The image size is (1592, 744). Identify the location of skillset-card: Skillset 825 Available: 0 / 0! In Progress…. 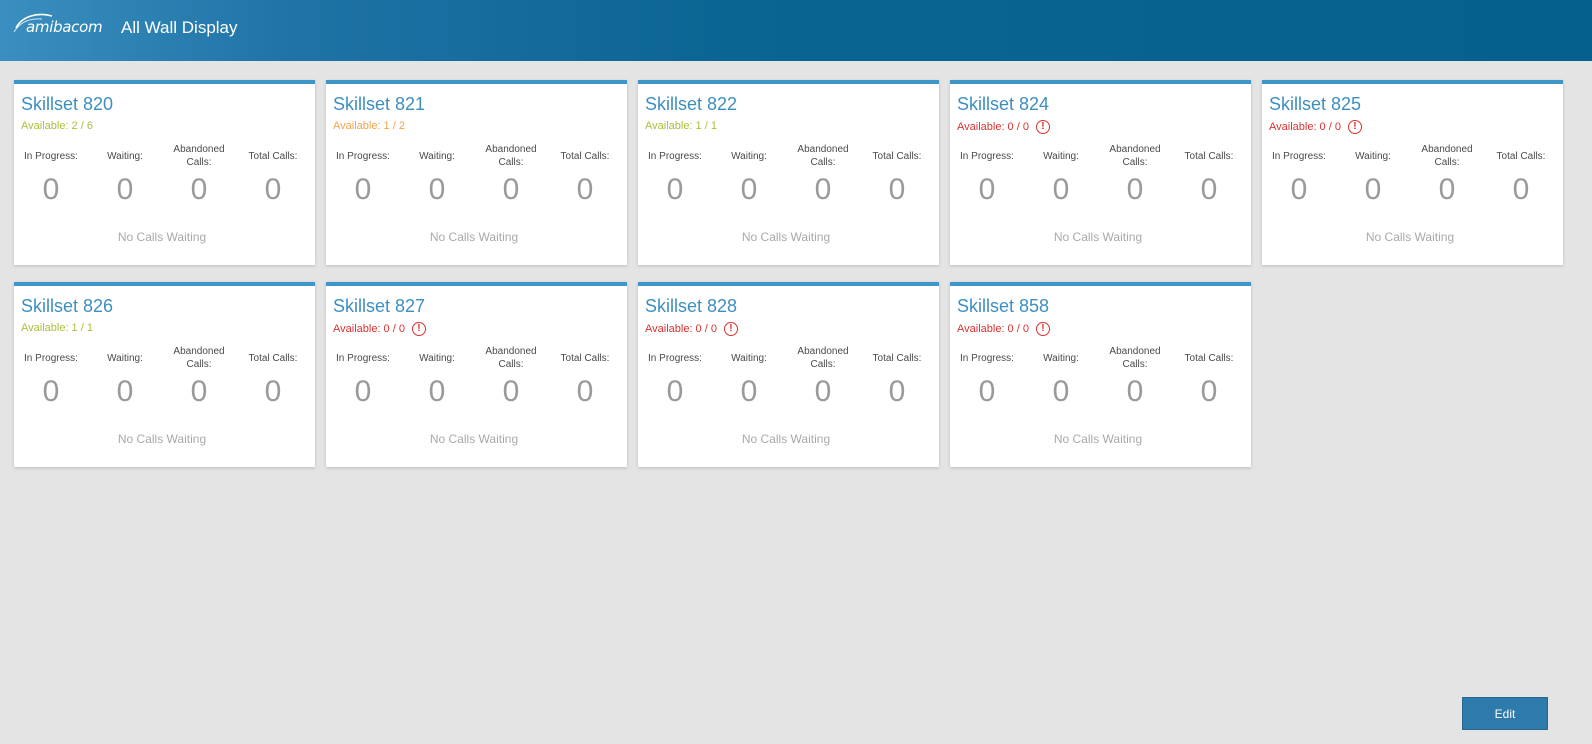
(1412, 172).